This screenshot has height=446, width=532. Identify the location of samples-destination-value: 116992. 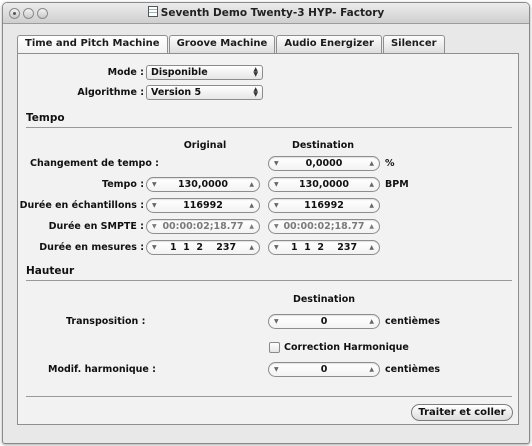
(324, 205).